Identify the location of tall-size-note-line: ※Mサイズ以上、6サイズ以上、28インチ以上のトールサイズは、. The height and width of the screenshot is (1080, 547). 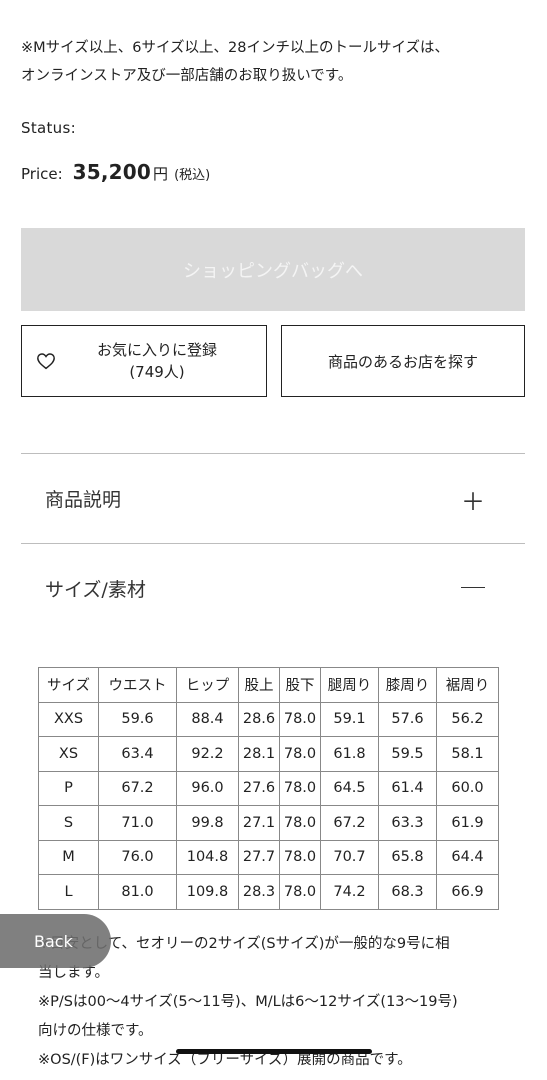
(235, 48).